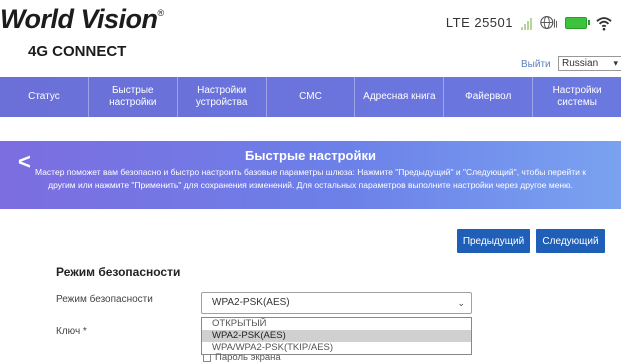 The height and width of the screenshot is (364, 621). I want to click on section-title: Режим безопасности, so click(118, 272).